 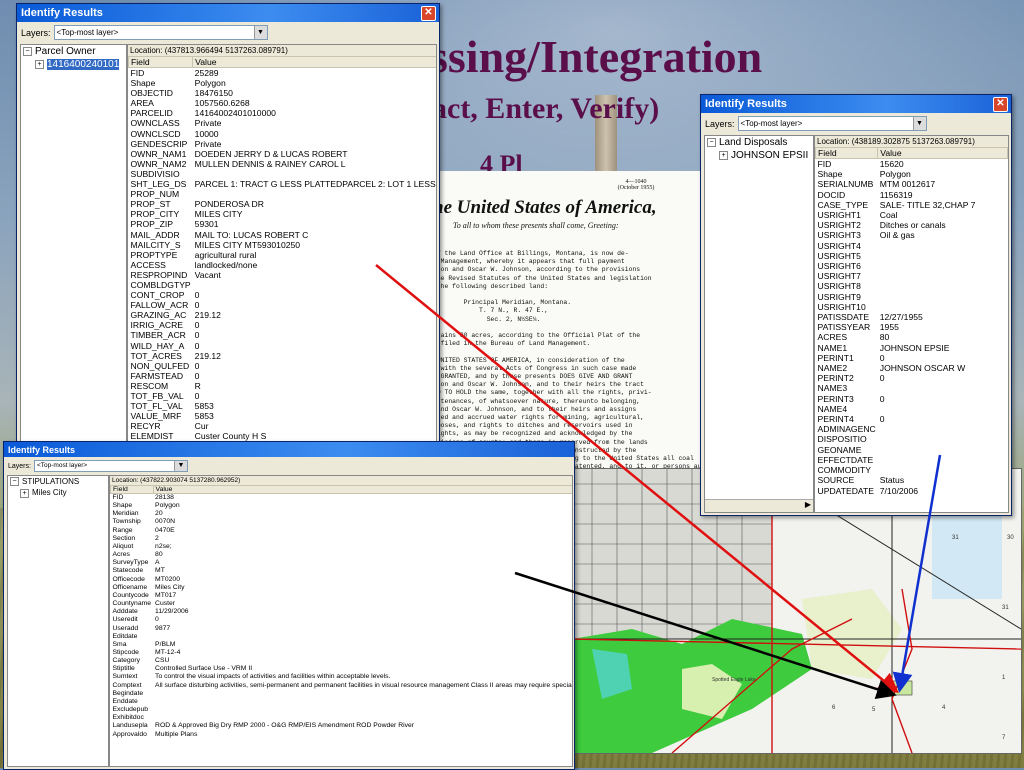 I want to click on table-row: RESPROPIND Vacant, so click(x=283, y=275).